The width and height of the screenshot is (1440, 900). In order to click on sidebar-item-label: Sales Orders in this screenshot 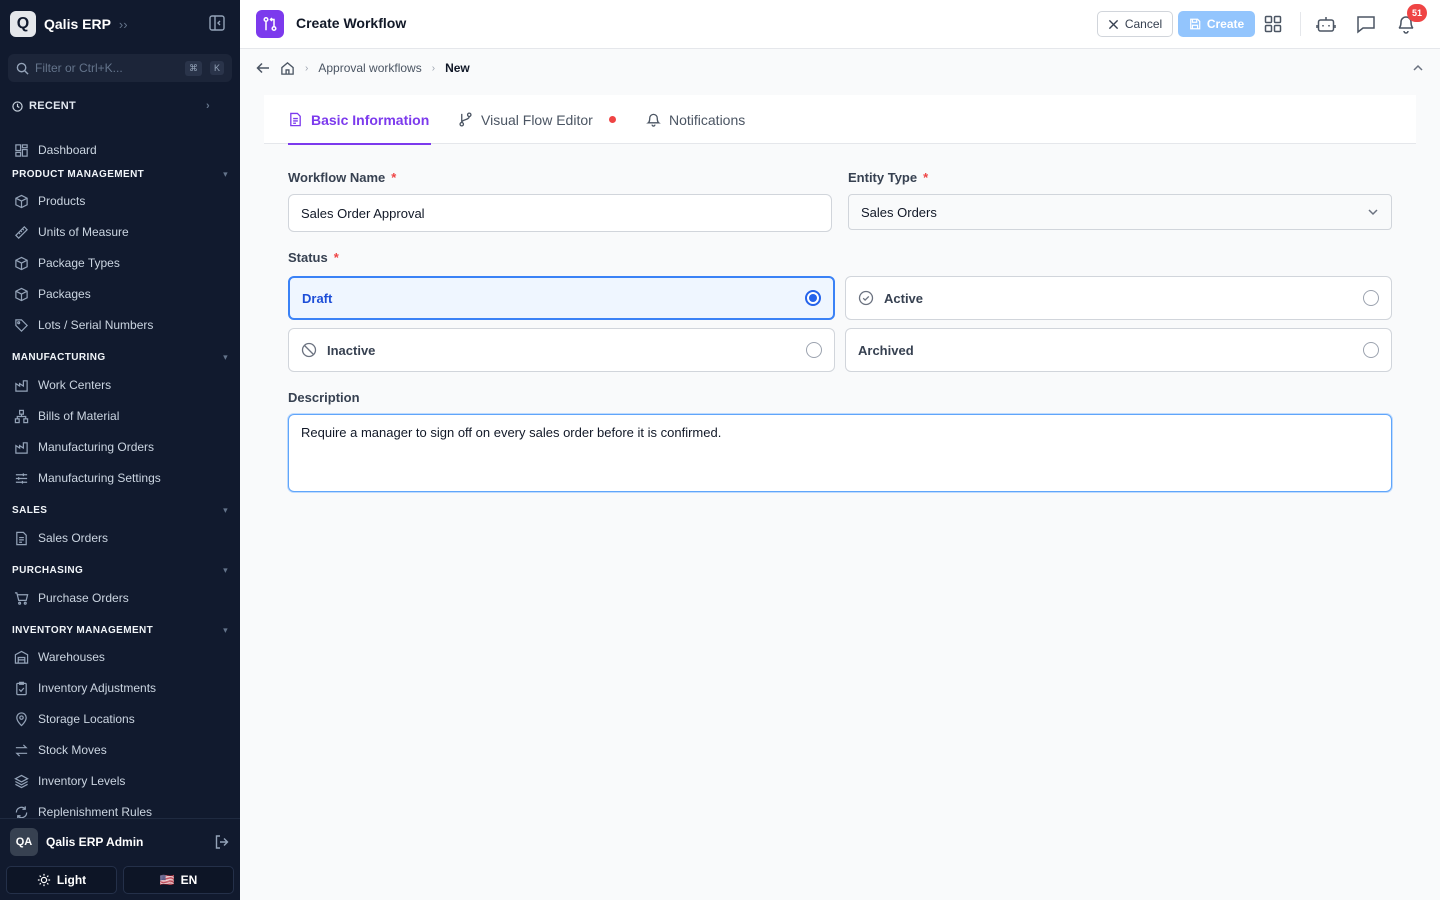, I will do `click(73, 538)`.